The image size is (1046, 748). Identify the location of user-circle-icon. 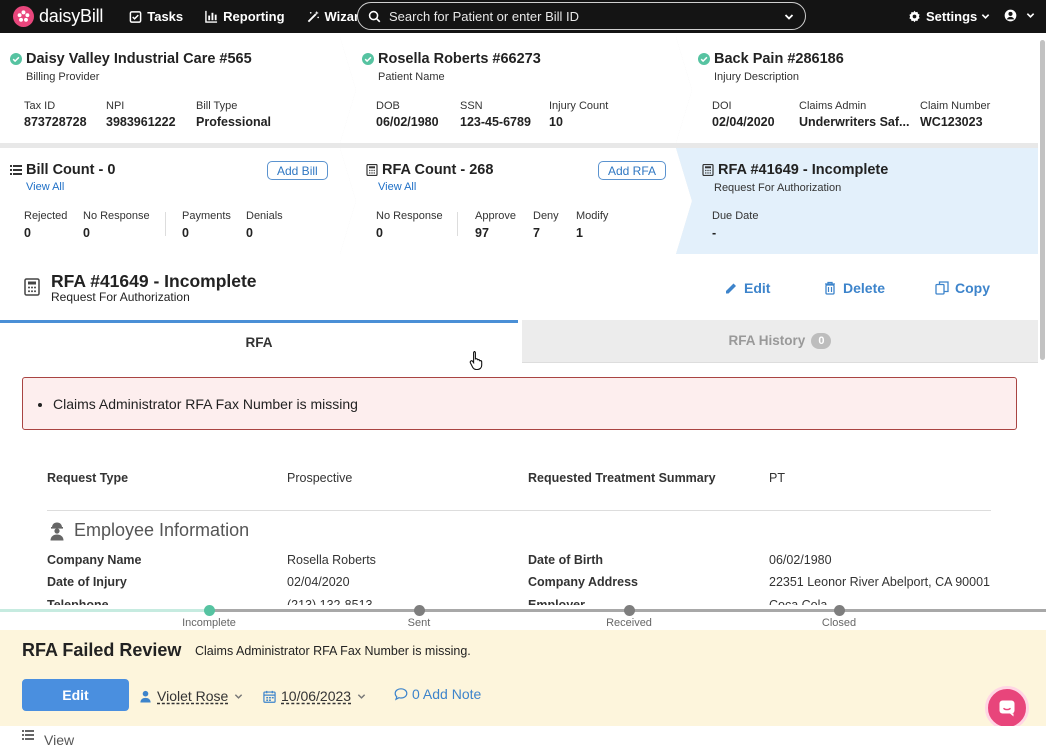
(1010, 15).